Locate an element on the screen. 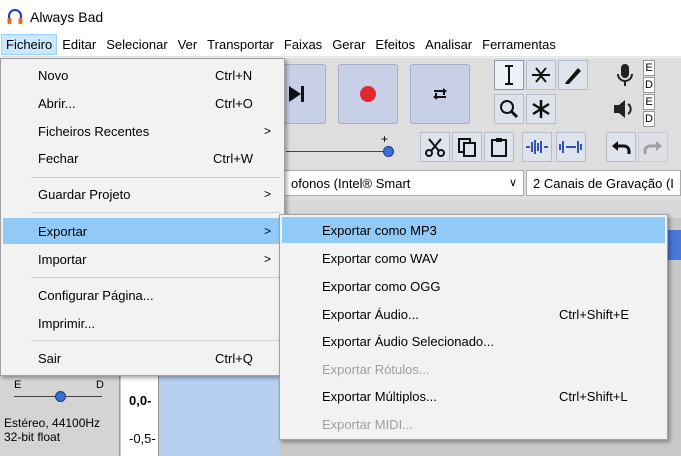 This screenshot has width=681, height=456. clipboard-icon is located at coordinates (499, 147).